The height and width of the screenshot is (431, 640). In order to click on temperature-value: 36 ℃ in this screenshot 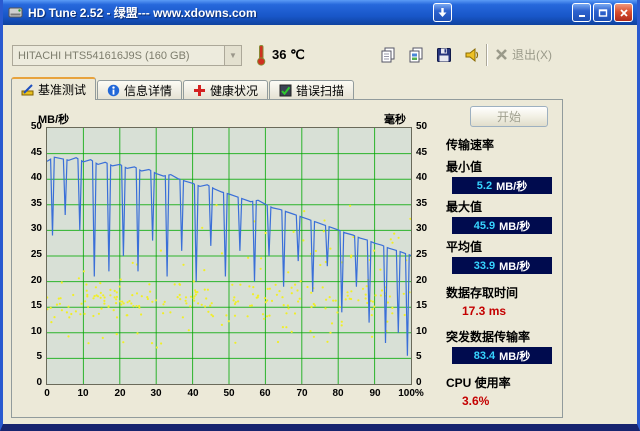, I will do `click(288, 54)`.